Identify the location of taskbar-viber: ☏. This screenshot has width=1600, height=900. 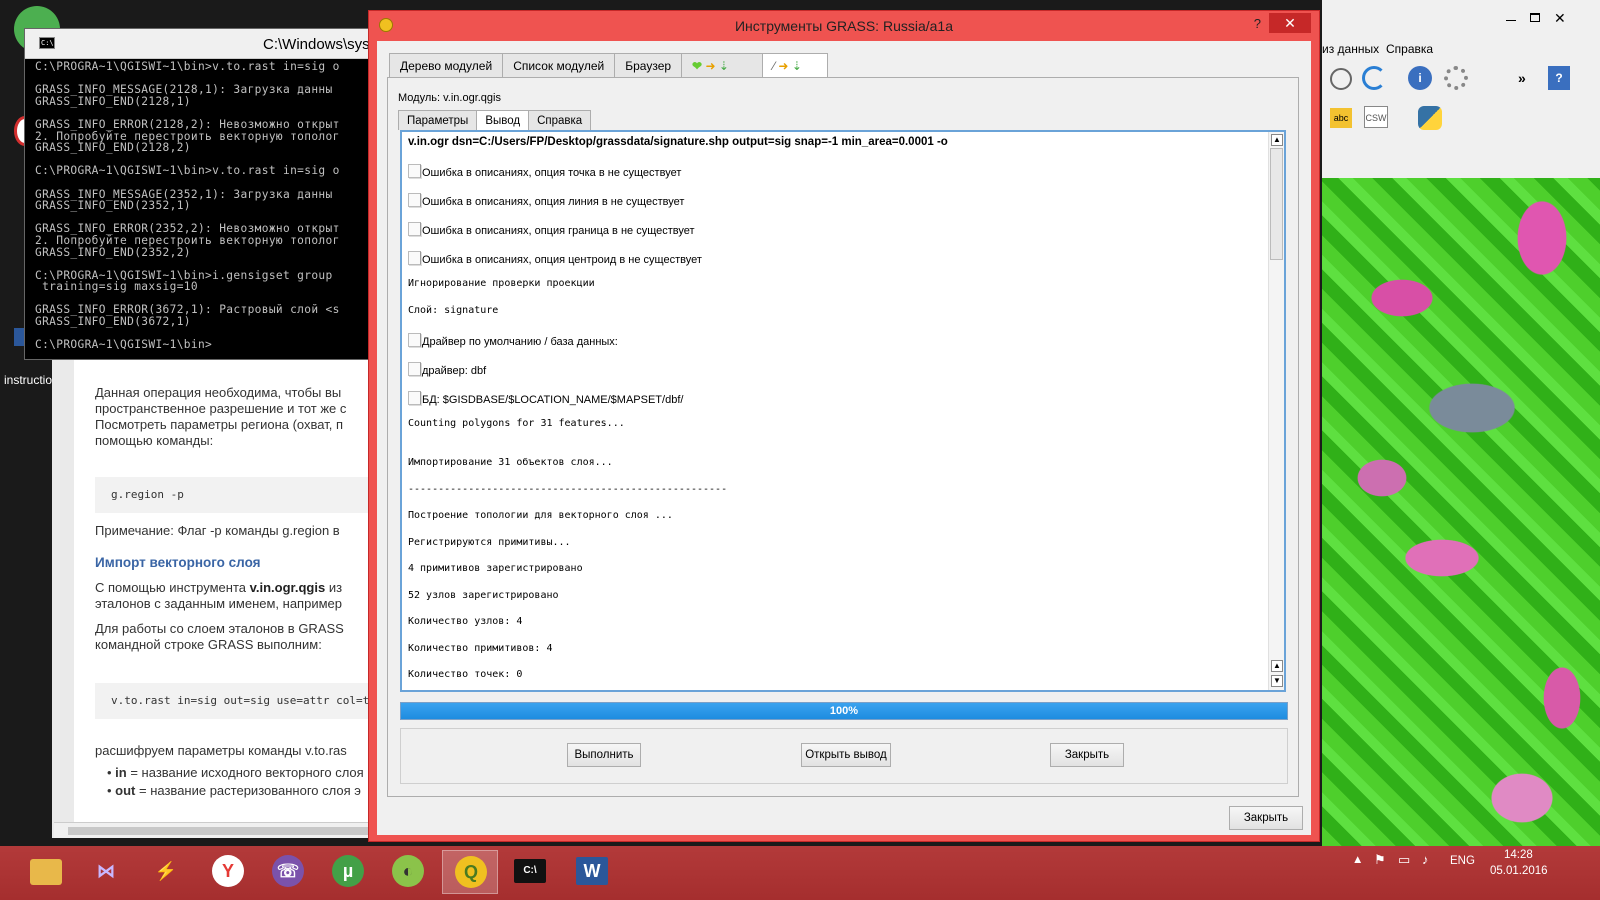
(288, 872).